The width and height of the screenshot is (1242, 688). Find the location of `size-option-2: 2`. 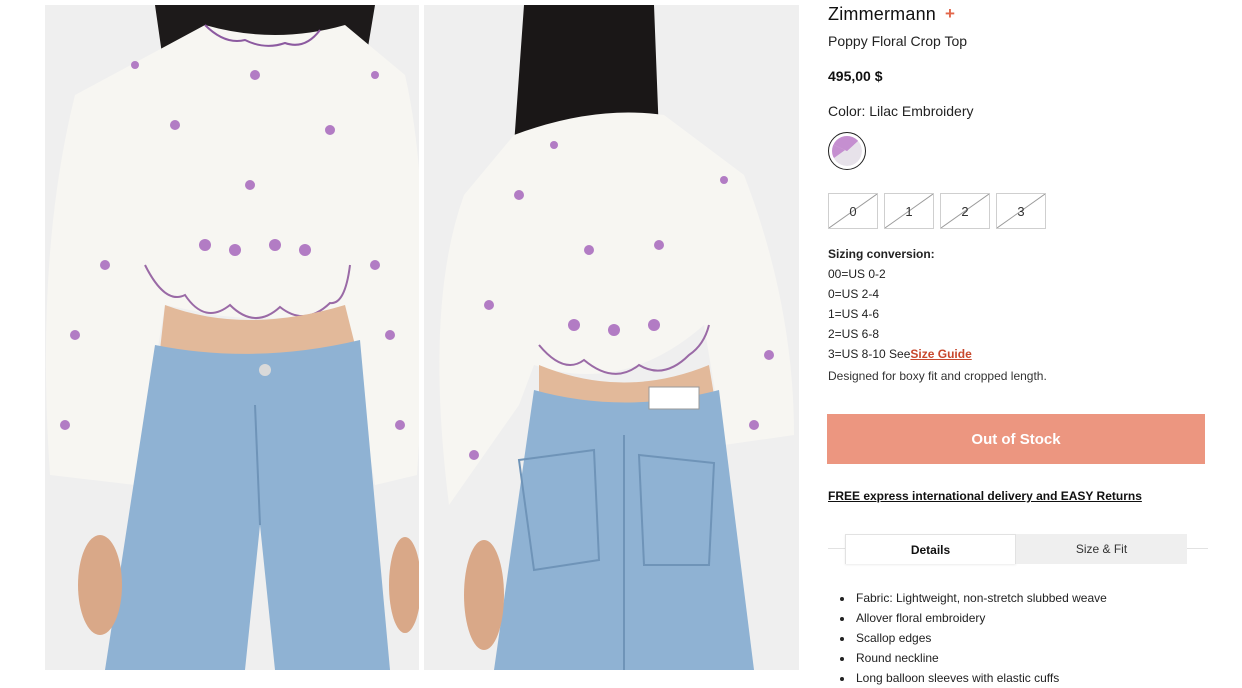

size-option-2: 2 is located at coordinates (965, 211).